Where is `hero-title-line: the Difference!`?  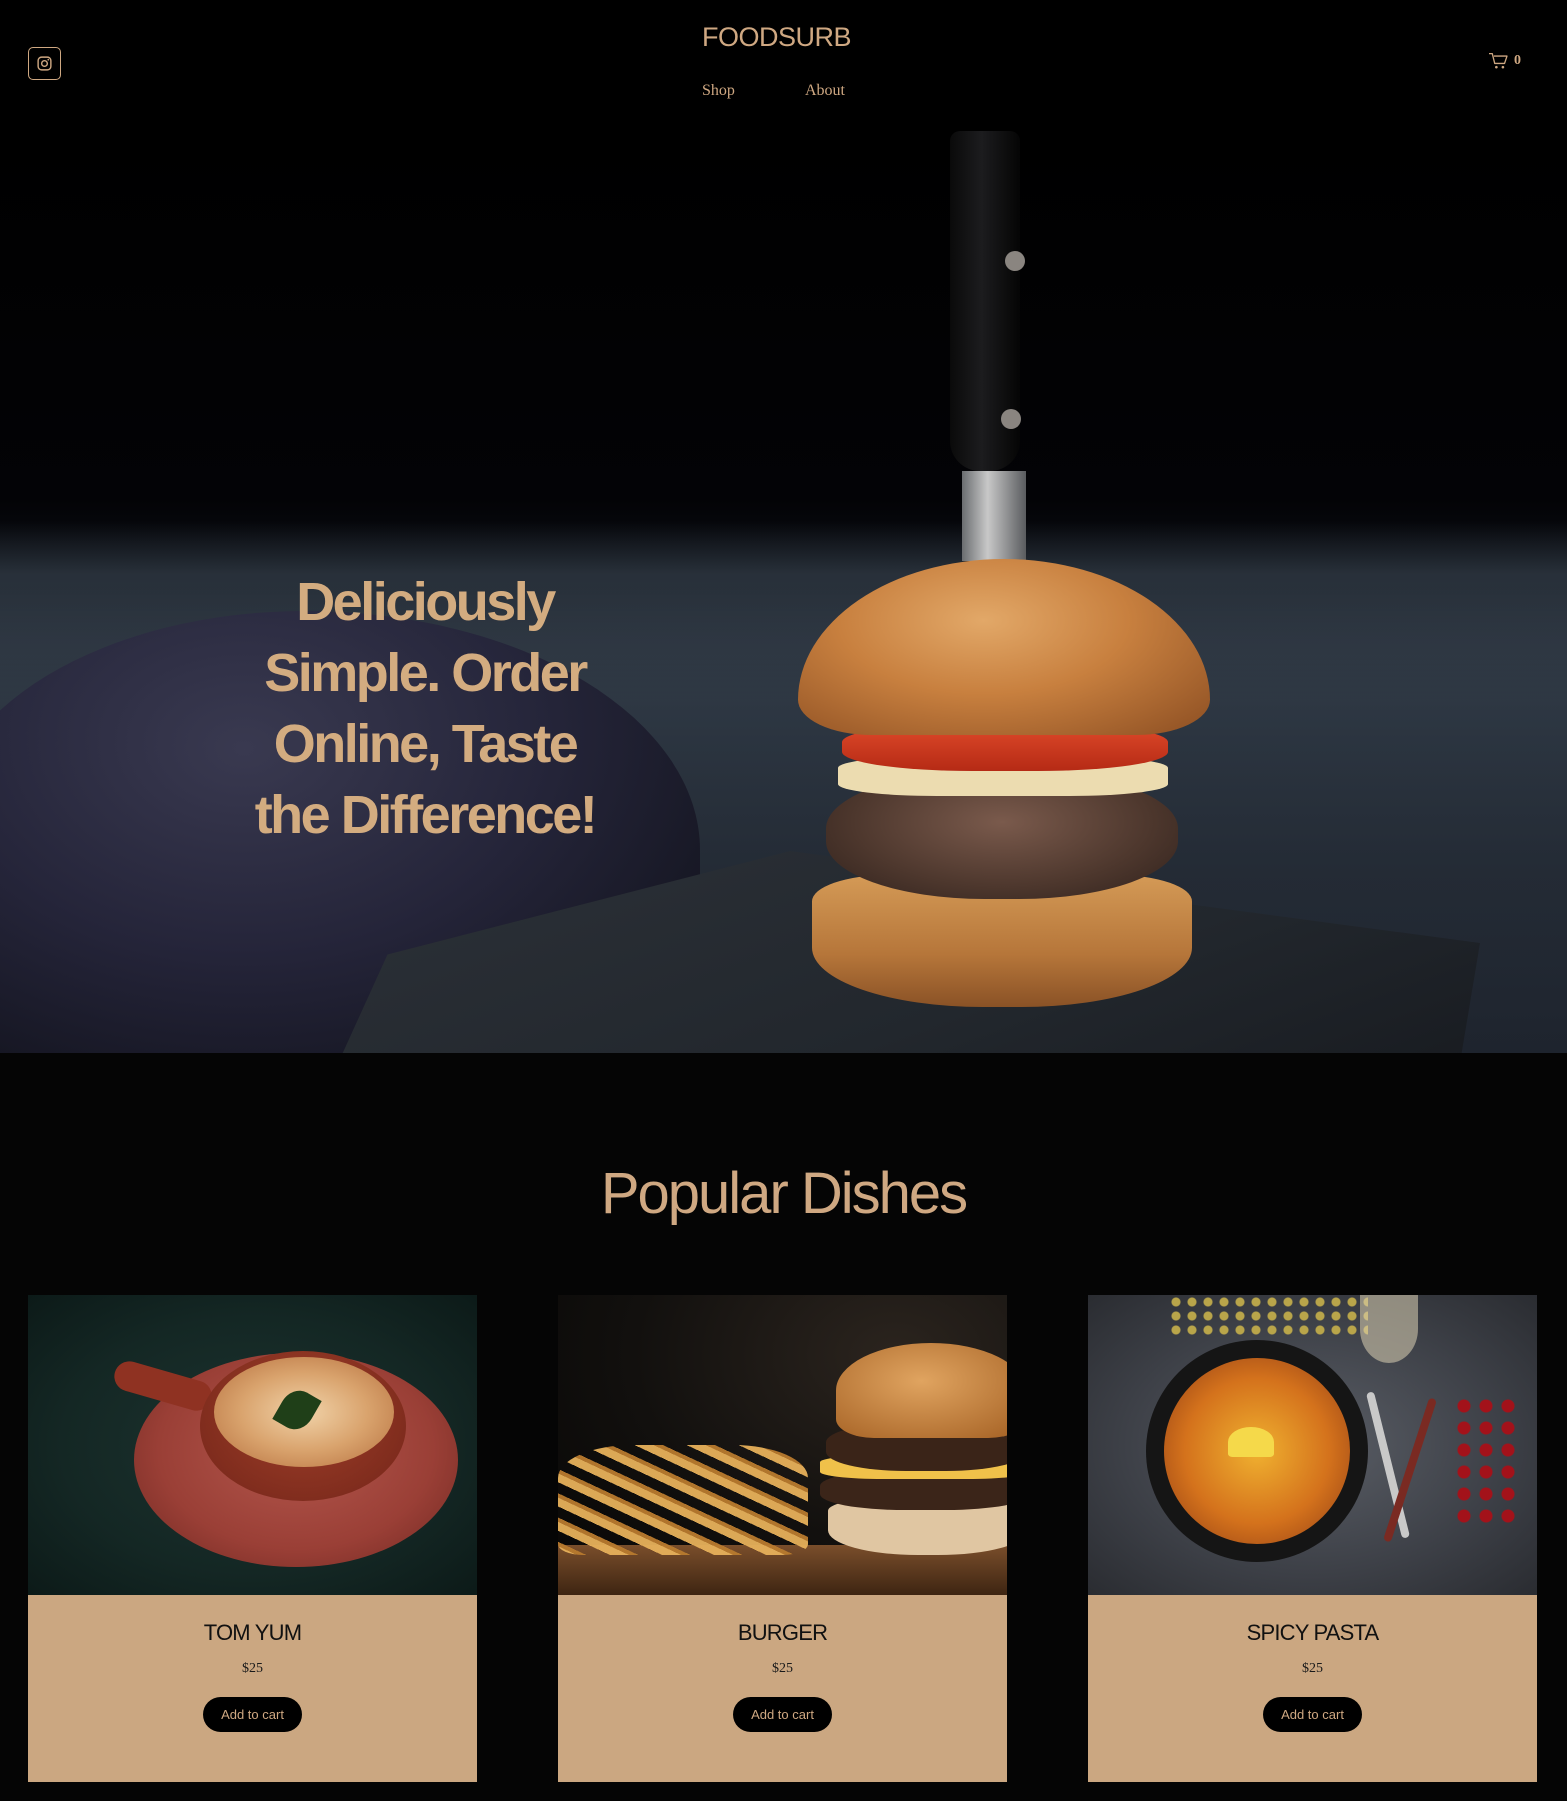 hero-title-line: the Difference! is located at coordinates (426, 815).